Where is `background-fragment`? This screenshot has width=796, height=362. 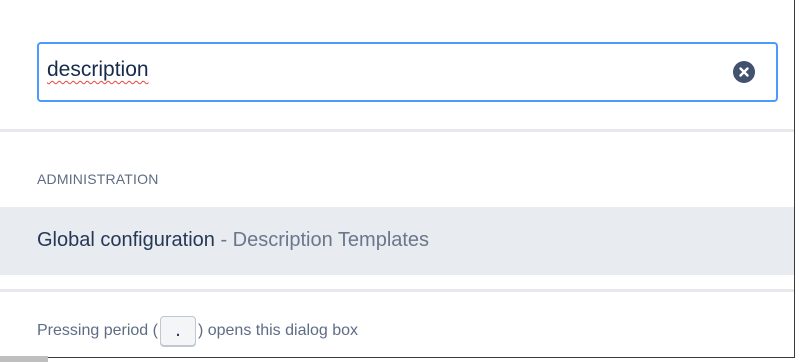
background-fragment is located at coordinates (24, 359).